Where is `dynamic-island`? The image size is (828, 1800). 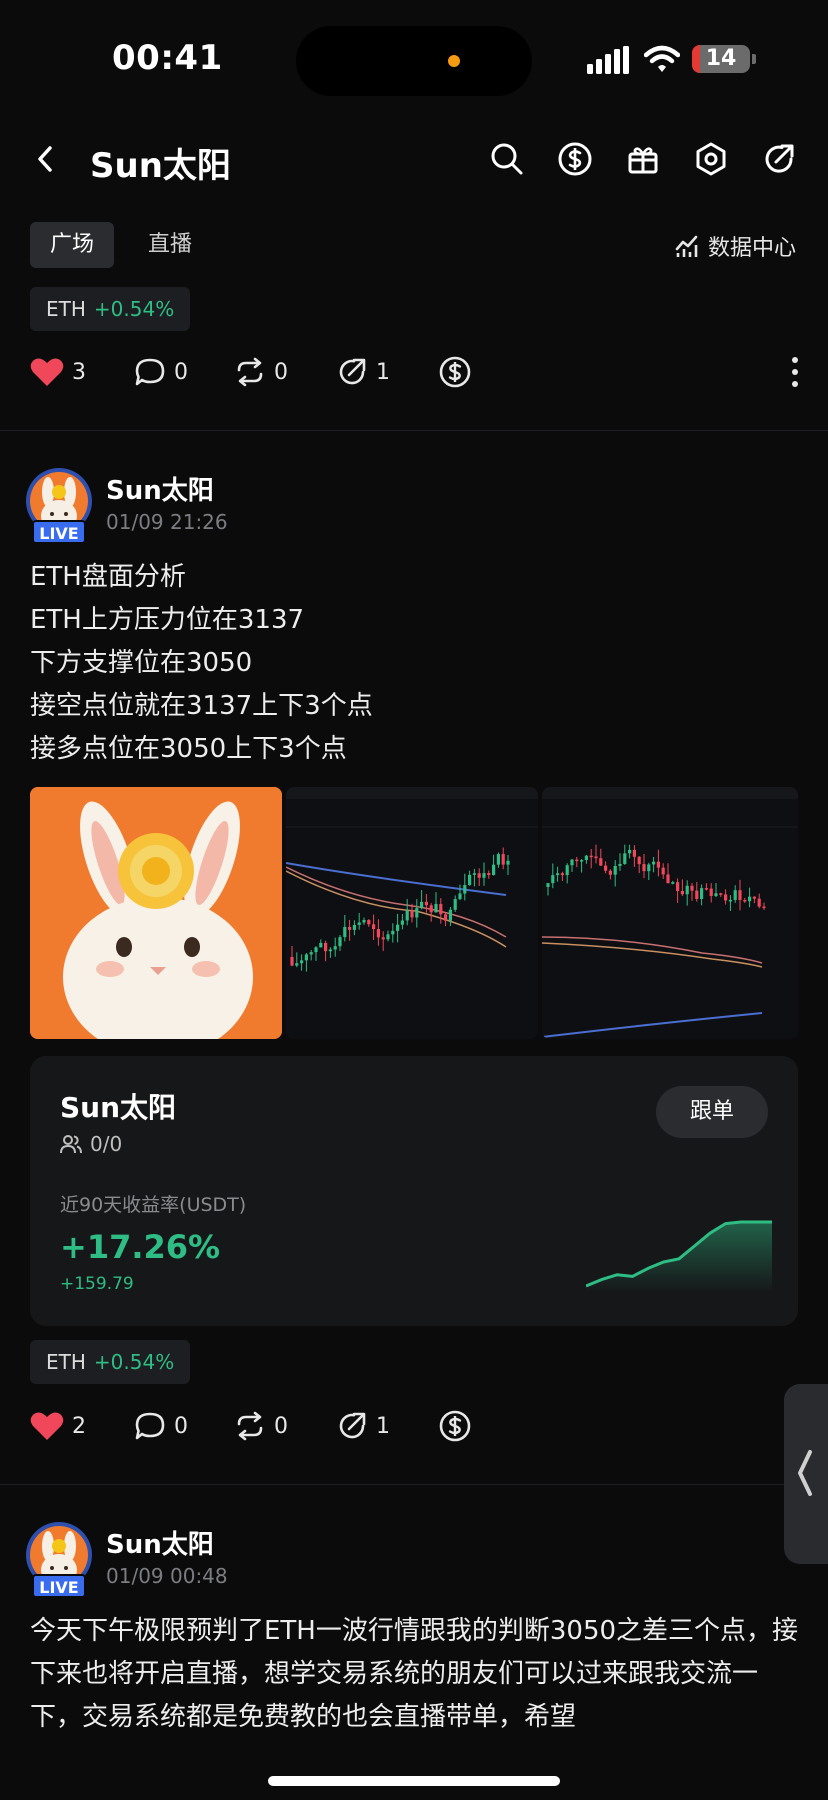 dynamic-island is located at coordinates (414, 61).